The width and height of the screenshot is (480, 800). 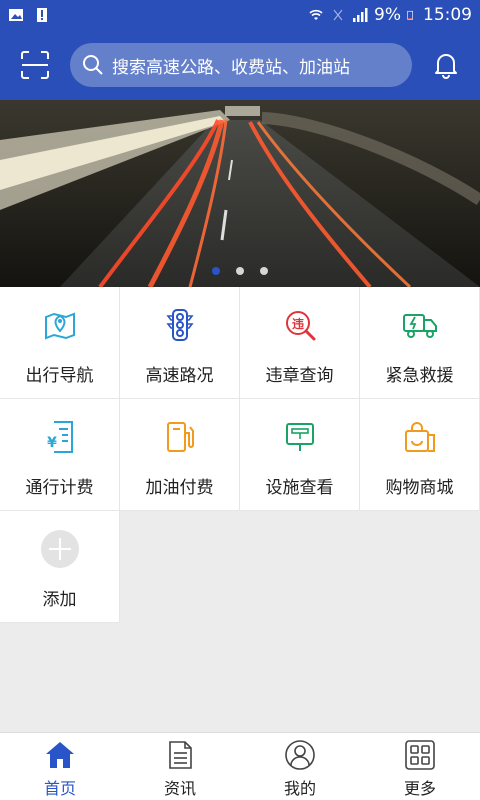 I want to click on shopping-bag-icon, so click(x=419, y=437).